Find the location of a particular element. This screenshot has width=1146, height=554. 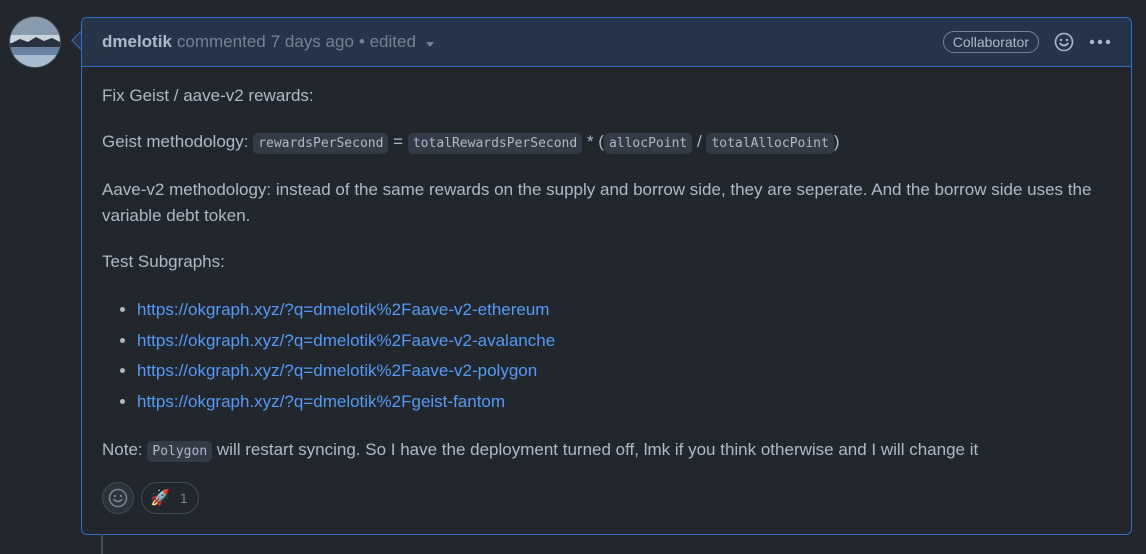

code-total-rewards-per-second: totalRewardsPerSecond is located at coordinates (495, 143).